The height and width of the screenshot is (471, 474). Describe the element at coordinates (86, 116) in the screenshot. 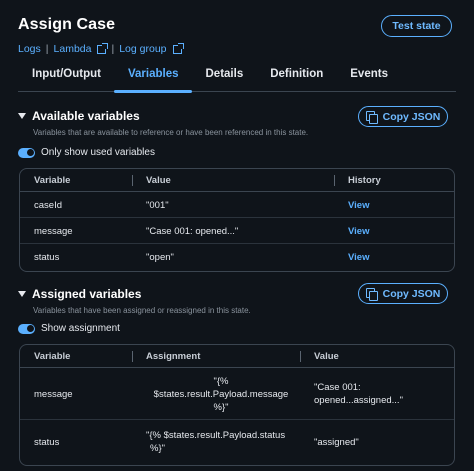

I see `section-title: Available variables` at that location.